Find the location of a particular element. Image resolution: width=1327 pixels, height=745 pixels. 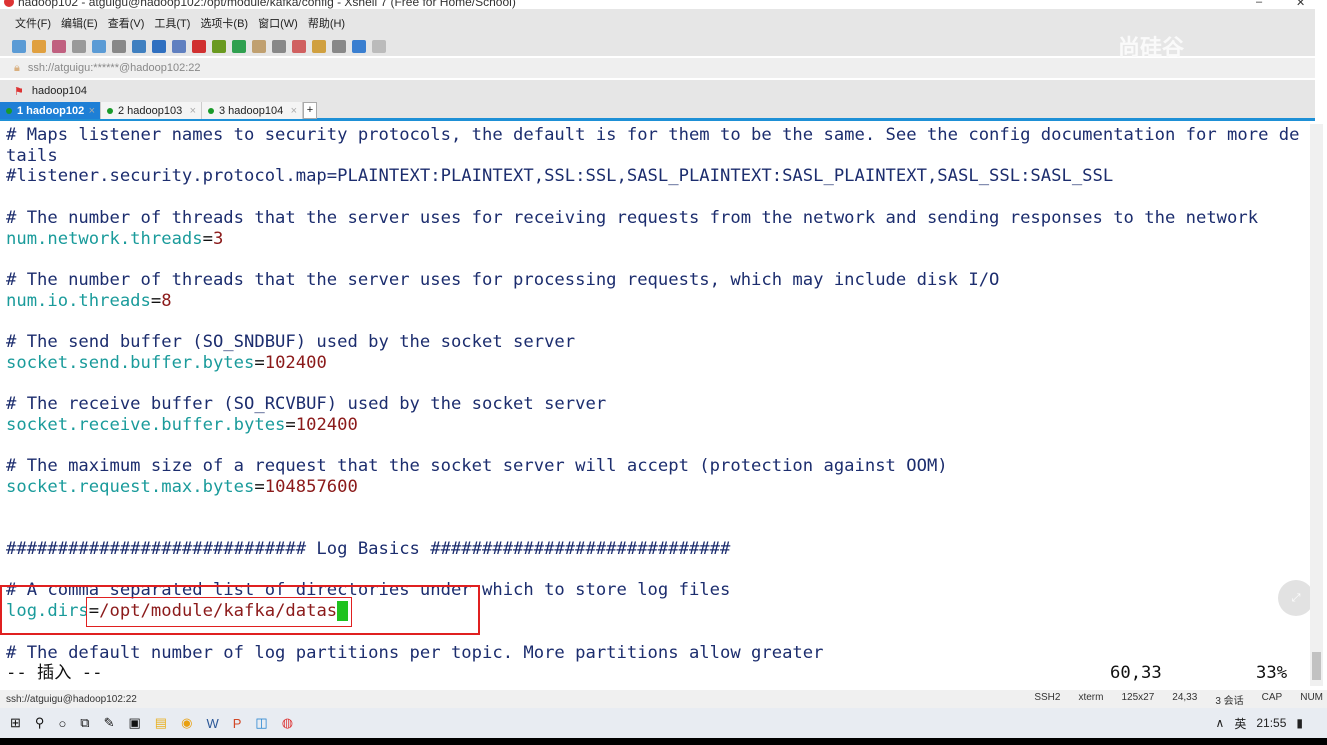

word-icon: W is located at coordinates (212, 723).